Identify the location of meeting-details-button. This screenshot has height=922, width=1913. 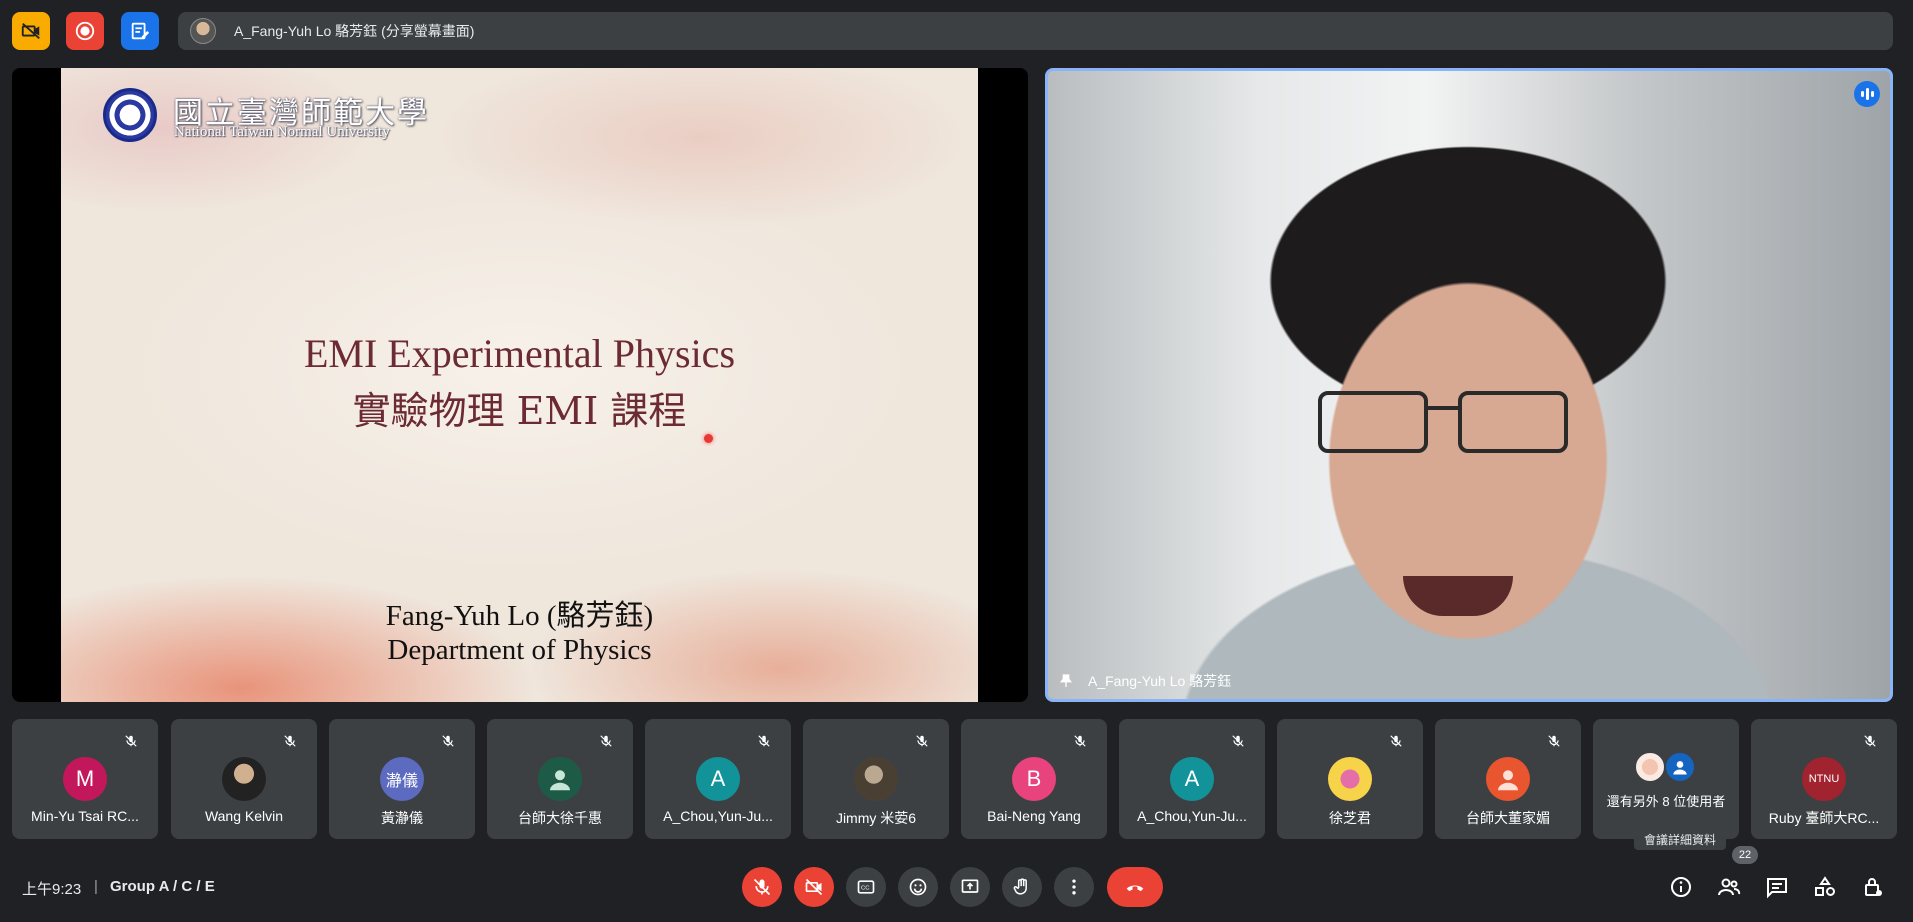
(1681, 887).